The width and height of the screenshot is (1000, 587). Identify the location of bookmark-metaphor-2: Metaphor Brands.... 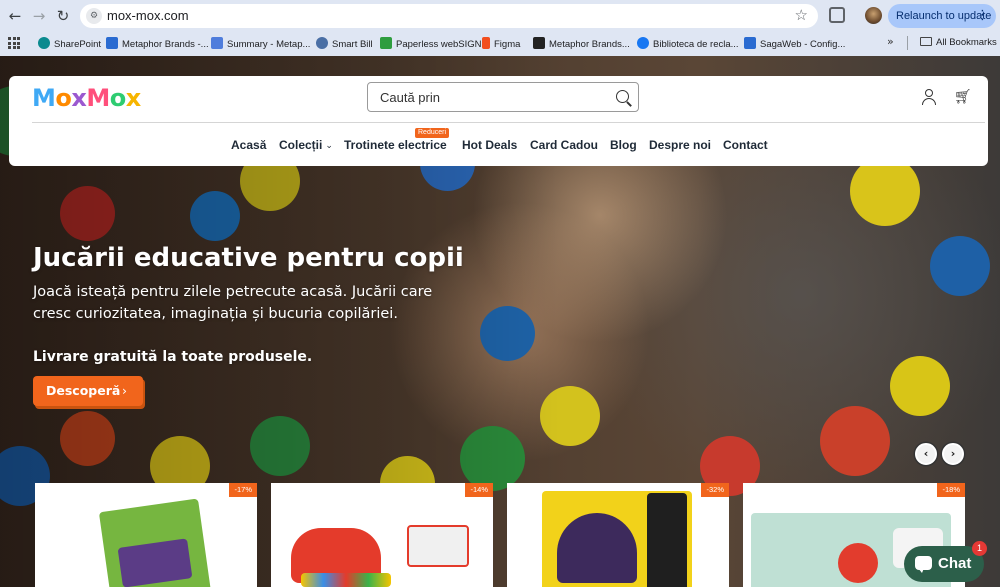
(581, 44).